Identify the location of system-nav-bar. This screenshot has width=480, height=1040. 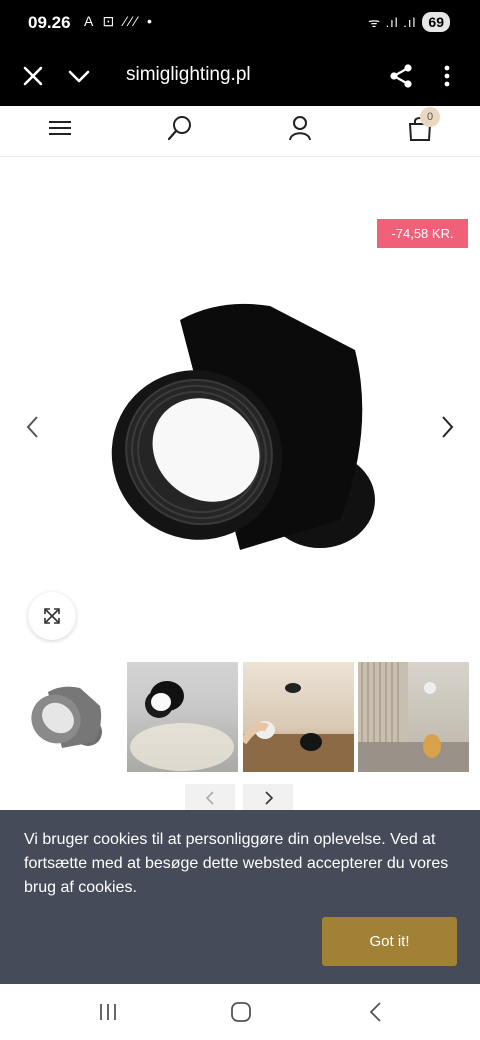
(240, 1012).